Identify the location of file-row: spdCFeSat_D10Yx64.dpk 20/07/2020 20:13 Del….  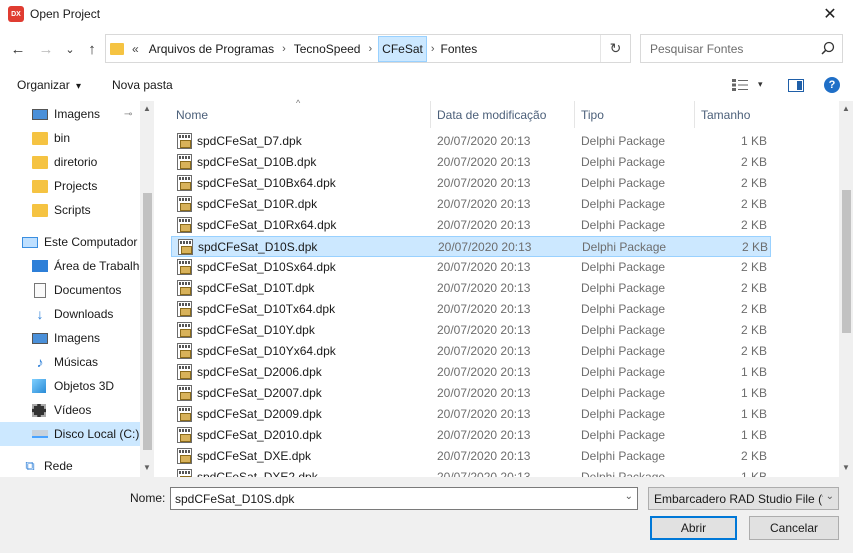
(471, 351).